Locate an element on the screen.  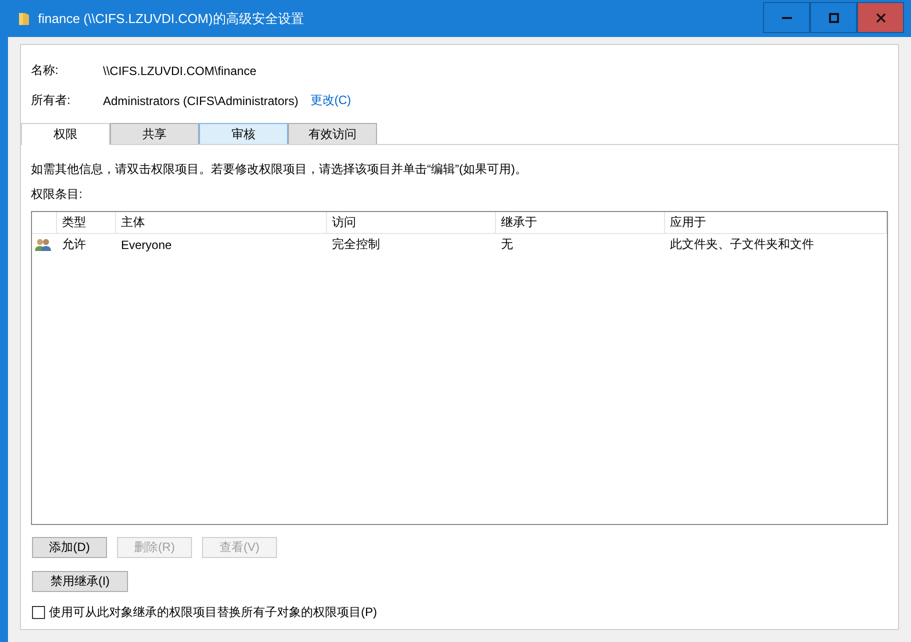
change-link: 更改(C) is located at coordinates (331, 100).